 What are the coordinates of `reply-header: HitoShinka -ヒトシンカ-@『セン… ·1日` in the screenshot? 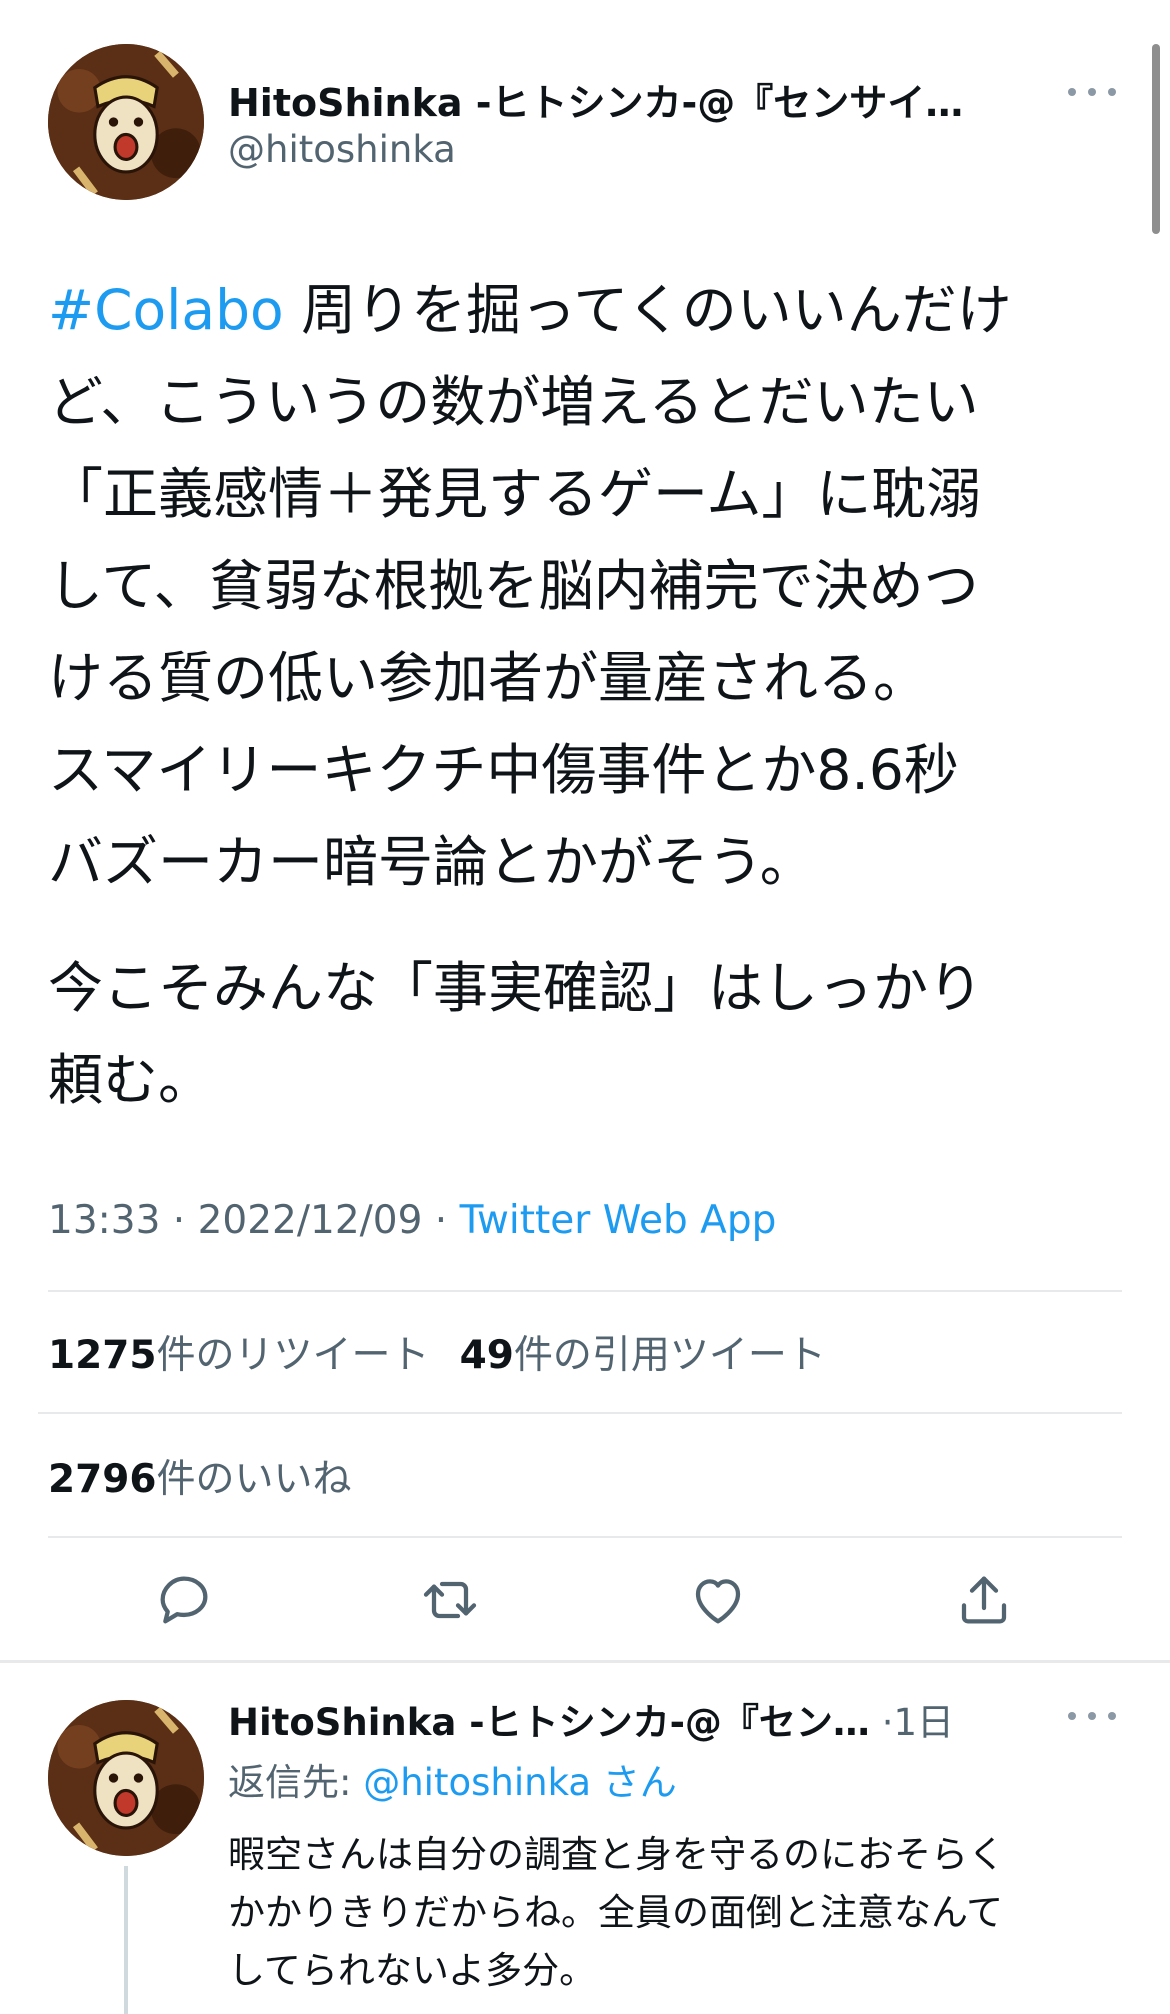 It's located at (591, 1722).